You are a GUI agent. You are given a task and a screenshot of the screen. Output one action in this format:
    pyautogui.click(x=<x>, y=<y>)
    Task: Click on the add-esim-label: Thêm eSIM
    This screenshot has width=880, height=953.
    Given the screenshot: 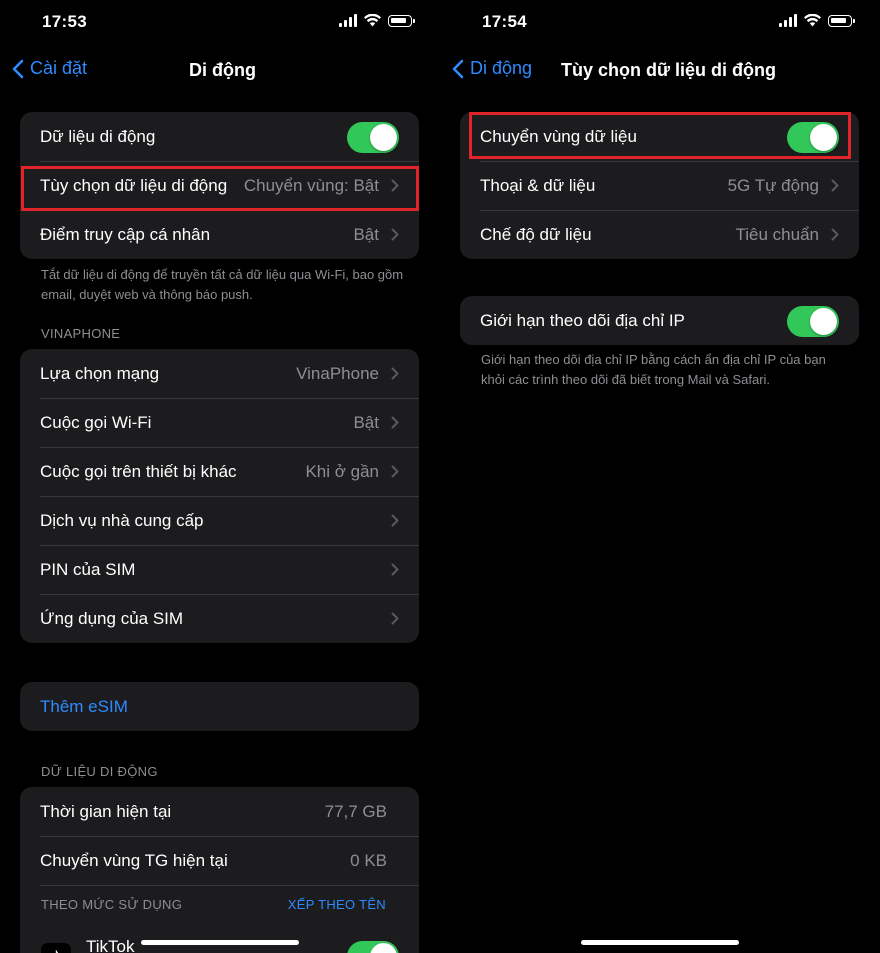 What is the action you would take?
    pyautogui.click(x=84, y=706)
    